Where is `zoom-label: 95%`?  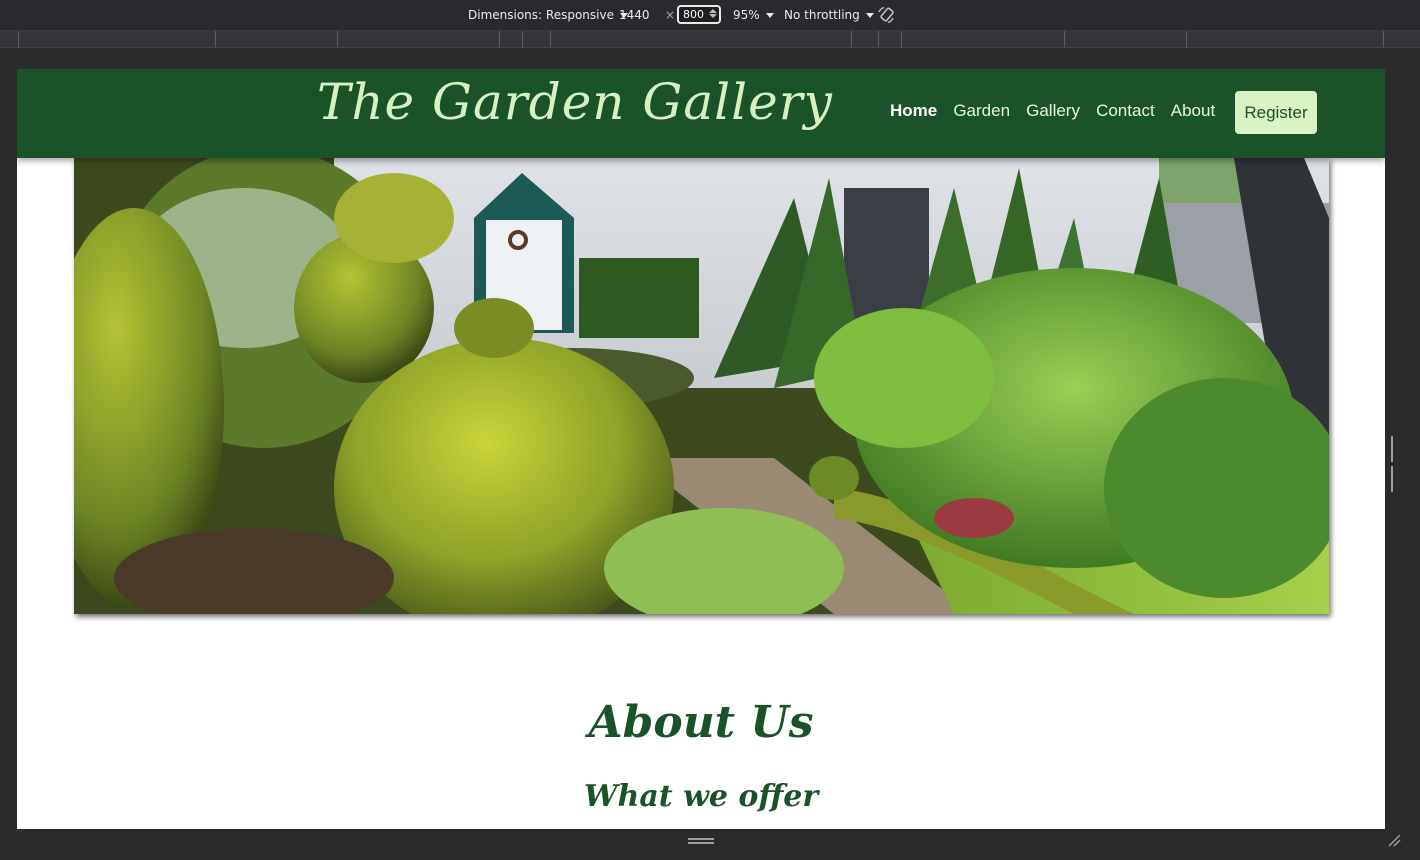 zoom-label: 95% is located at coordinates (746, 15).